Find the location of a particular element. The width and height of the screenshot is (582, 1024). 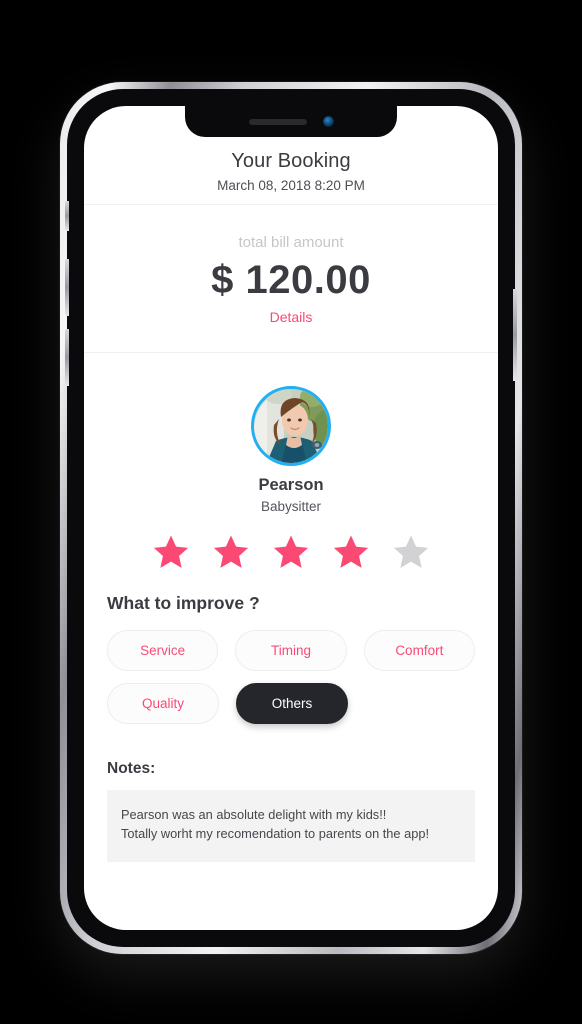

provider-role: Babysitter is located at coordinates (291, 506).